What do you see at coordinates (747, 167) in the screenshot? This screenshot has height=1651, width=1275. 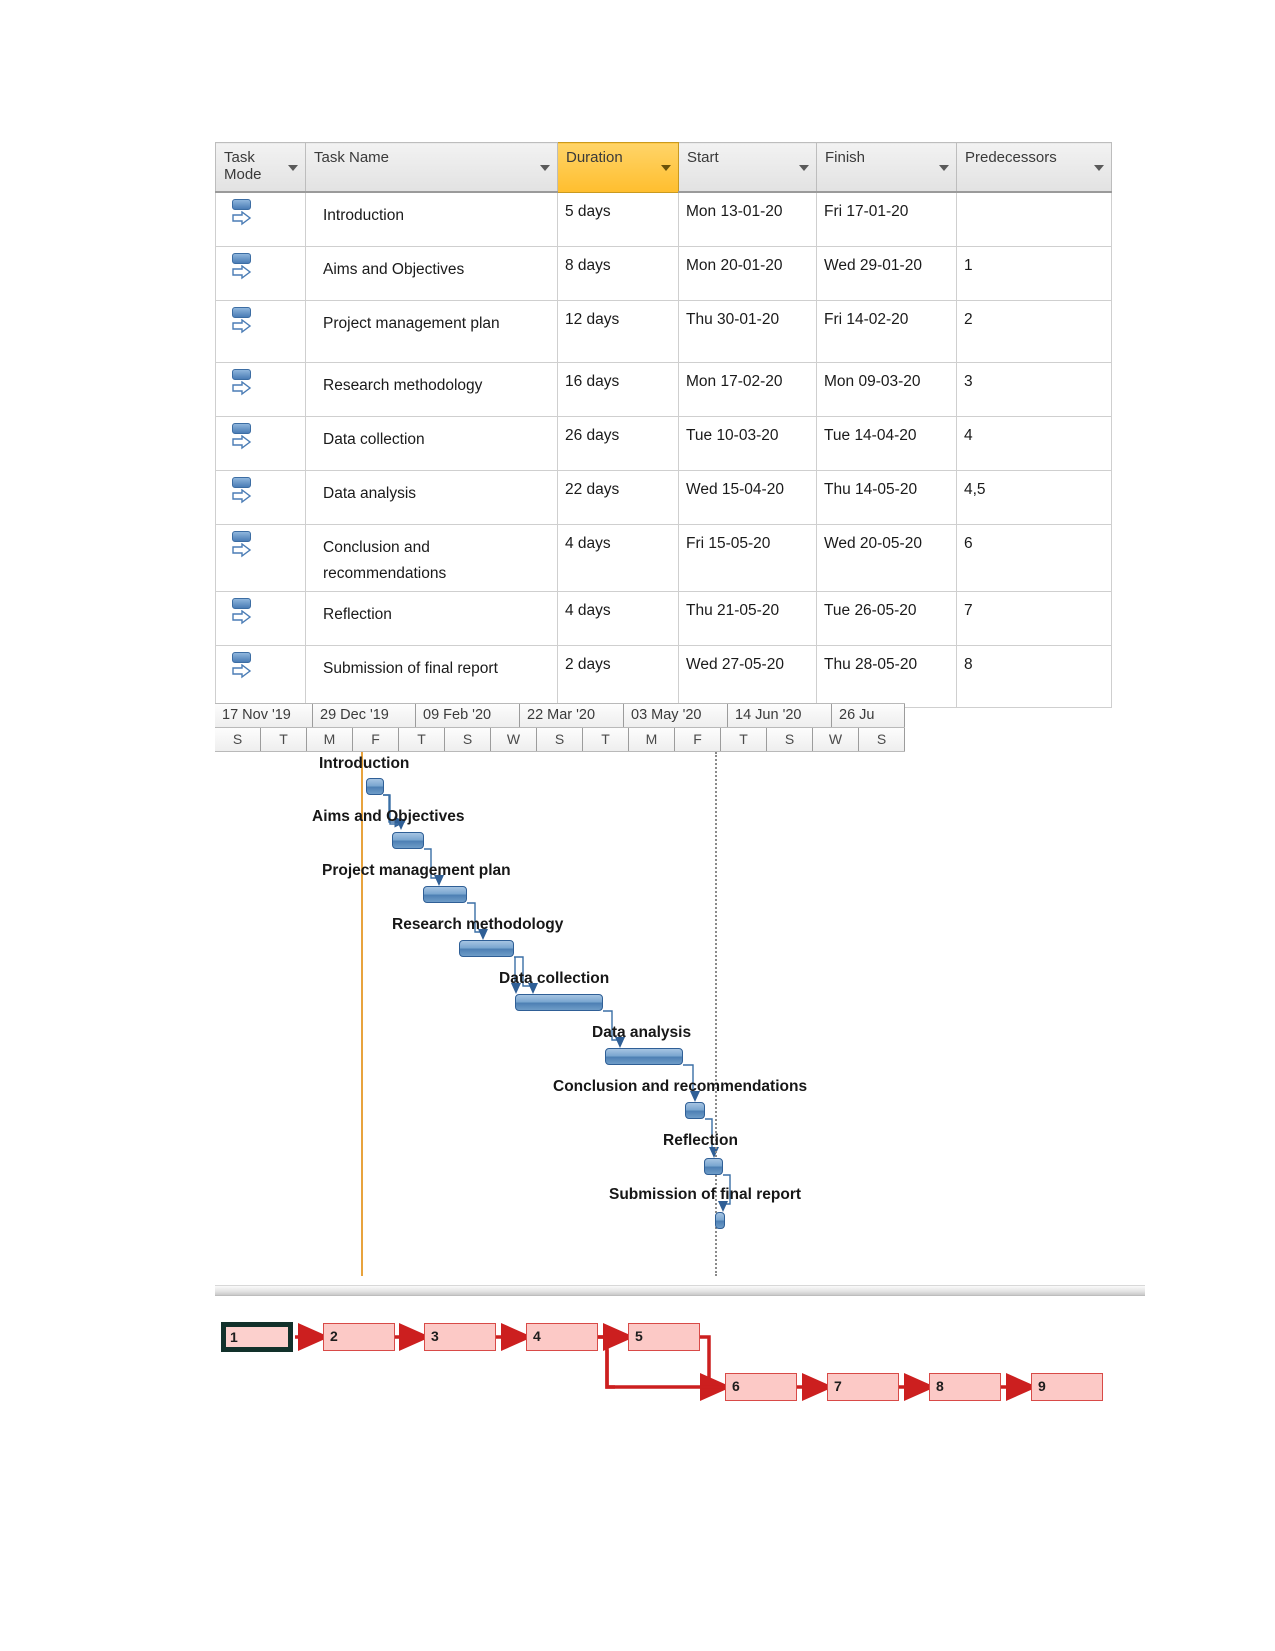 I see `column-header-start: Start` at bounding box center [747, 167].